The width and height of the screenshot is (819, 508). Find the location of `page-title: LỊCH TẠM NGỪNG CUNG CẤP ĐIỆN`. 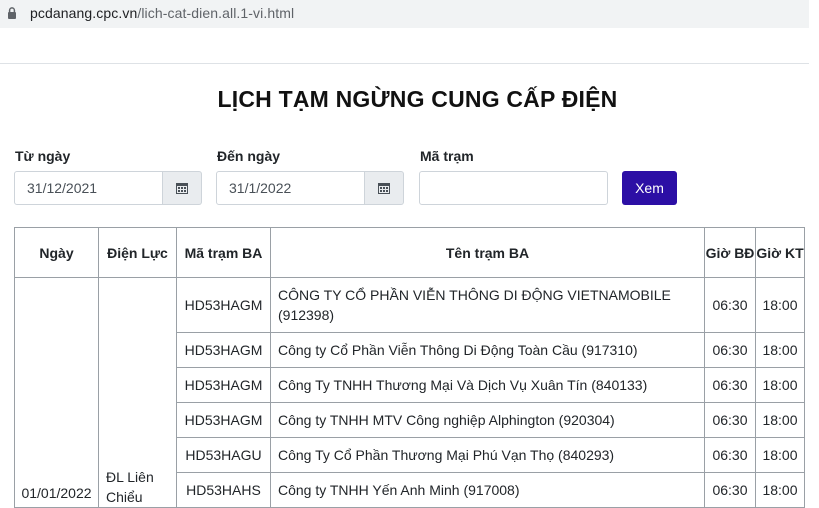

page-title: LỊCH TẠM NGỪNG CUNG CẤP ĐIỆN is located at coordinates (417, 99).